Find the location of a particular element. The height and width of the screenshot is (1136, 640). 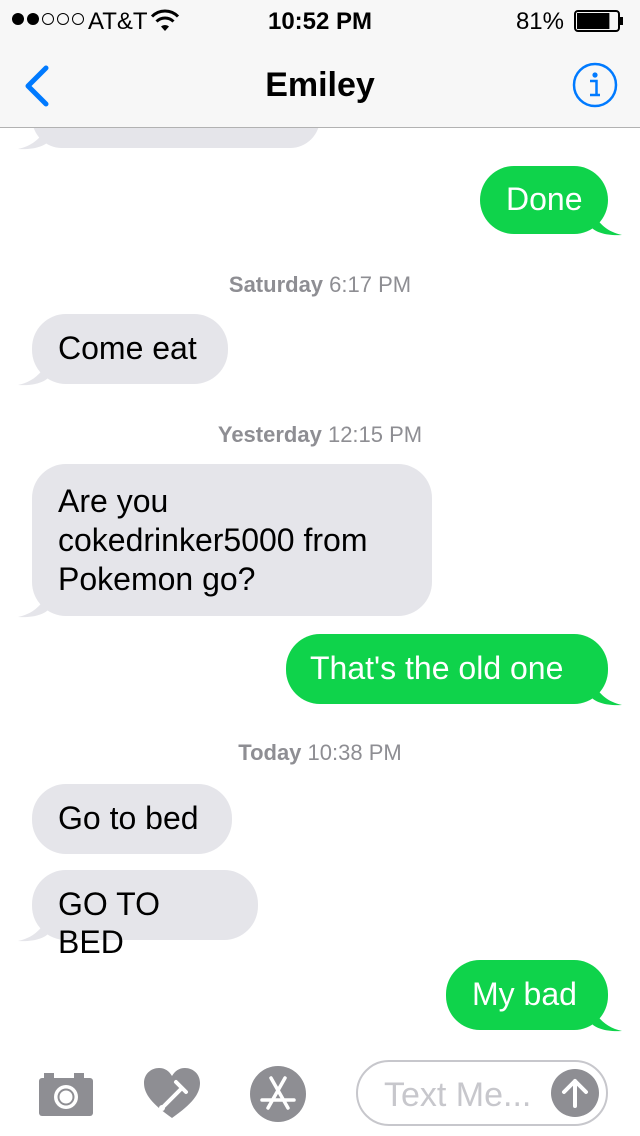

message-bubble-outgoing: That's the old one is located at coordinates (454, 670).